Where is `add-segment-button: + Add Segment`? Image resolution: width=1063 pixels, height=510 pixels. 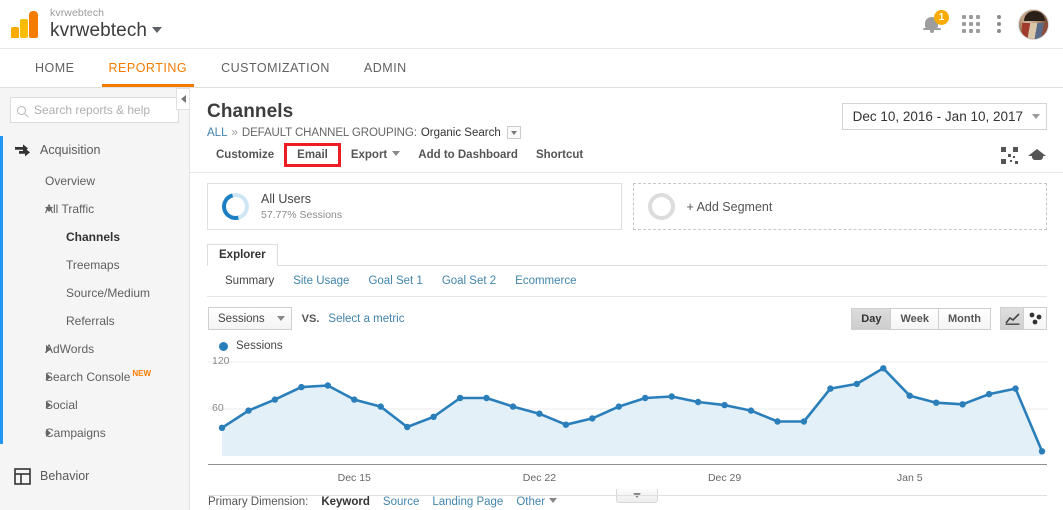
add-segment-button: + Add Segment is located at coordinates (839, 206).